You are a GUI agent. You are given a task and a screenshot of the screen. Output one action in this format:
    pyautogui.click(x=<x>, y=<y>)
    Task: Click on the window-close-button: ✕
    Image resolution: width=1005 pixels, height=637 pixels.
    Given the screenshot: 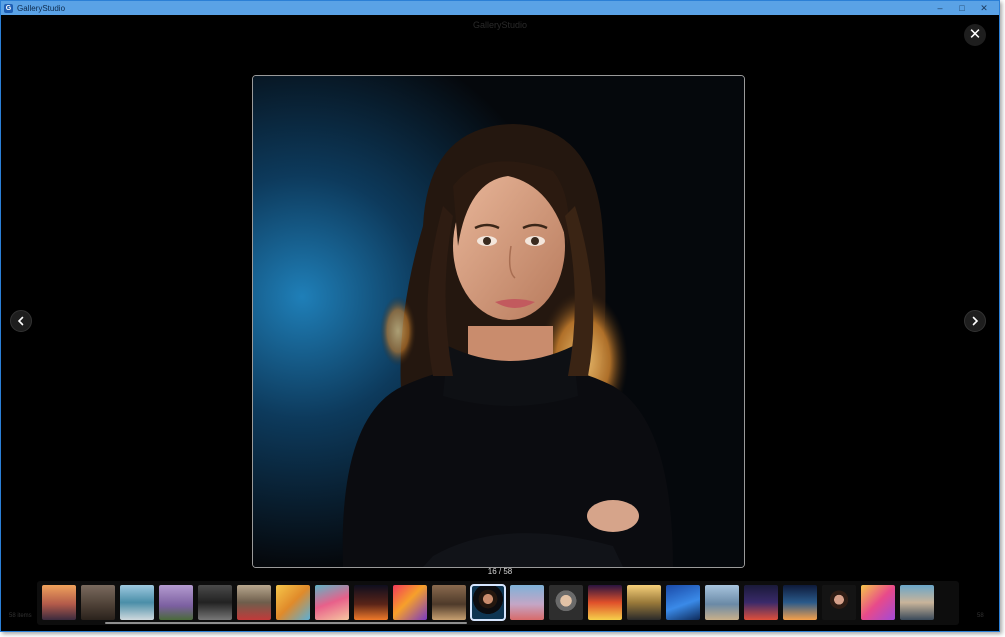 What is the action you would take?
    pyautogui.click(x=984, y=8)
    